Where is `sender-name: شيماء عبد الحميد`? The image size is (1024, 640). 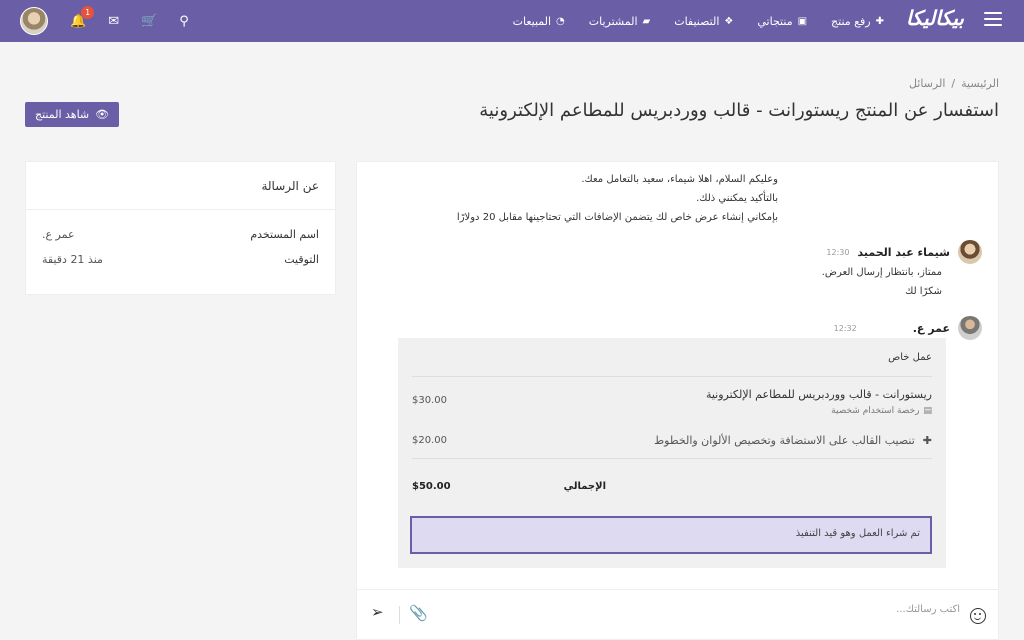 sender-name: شيماء عبد الحميد is located at coordinates (903, 252).